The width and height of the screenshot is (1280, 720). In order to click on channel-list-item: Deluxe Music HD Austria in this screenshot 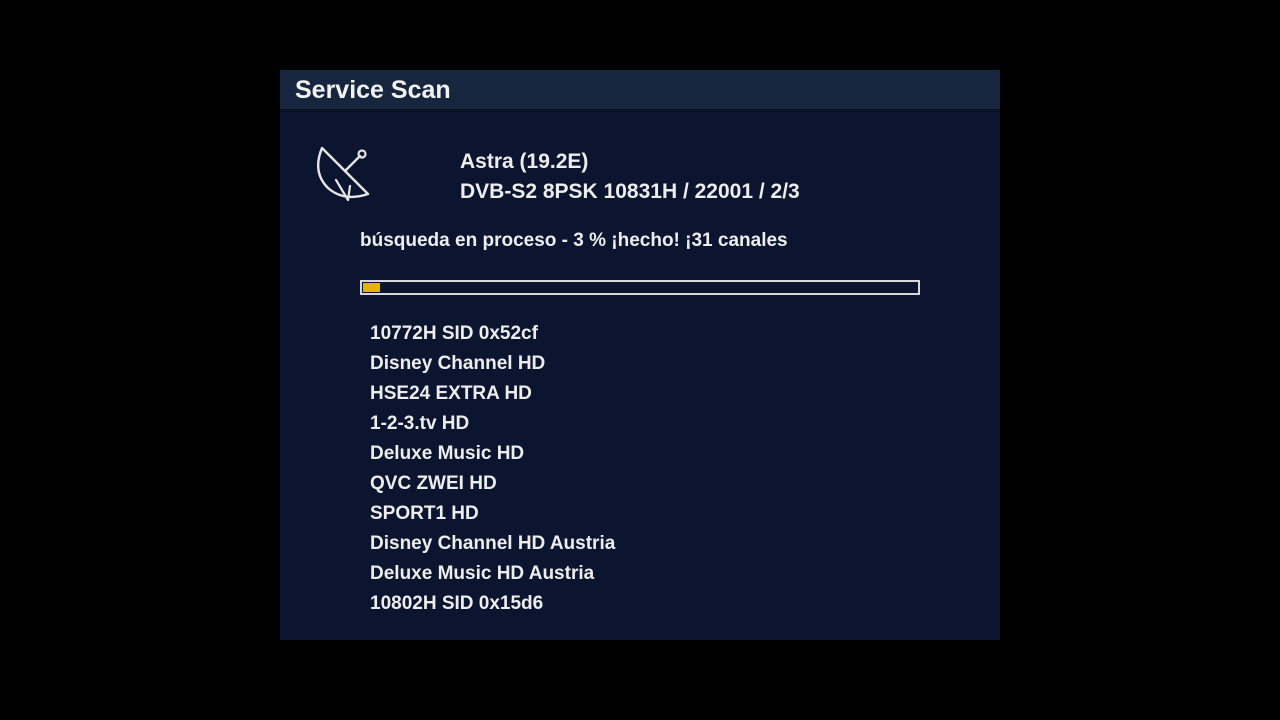, I will do `click(482, 573)`.